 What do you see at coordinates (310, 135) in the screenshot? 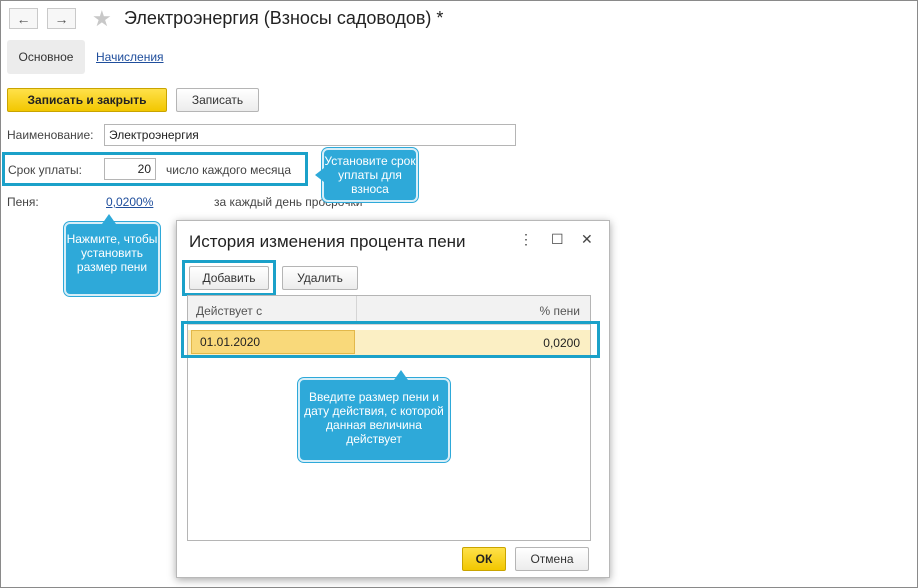
I see `name-input: Электроэнергия` at bounding box center [310, 135].